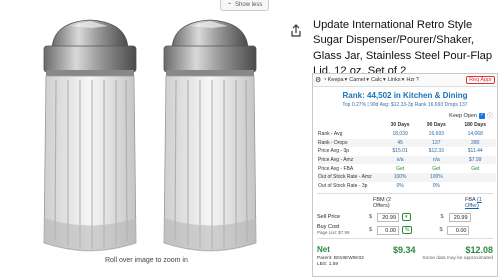 The image size is (500, 277). I want to click on net-fbm-value: $9.34, so click(404, 249).